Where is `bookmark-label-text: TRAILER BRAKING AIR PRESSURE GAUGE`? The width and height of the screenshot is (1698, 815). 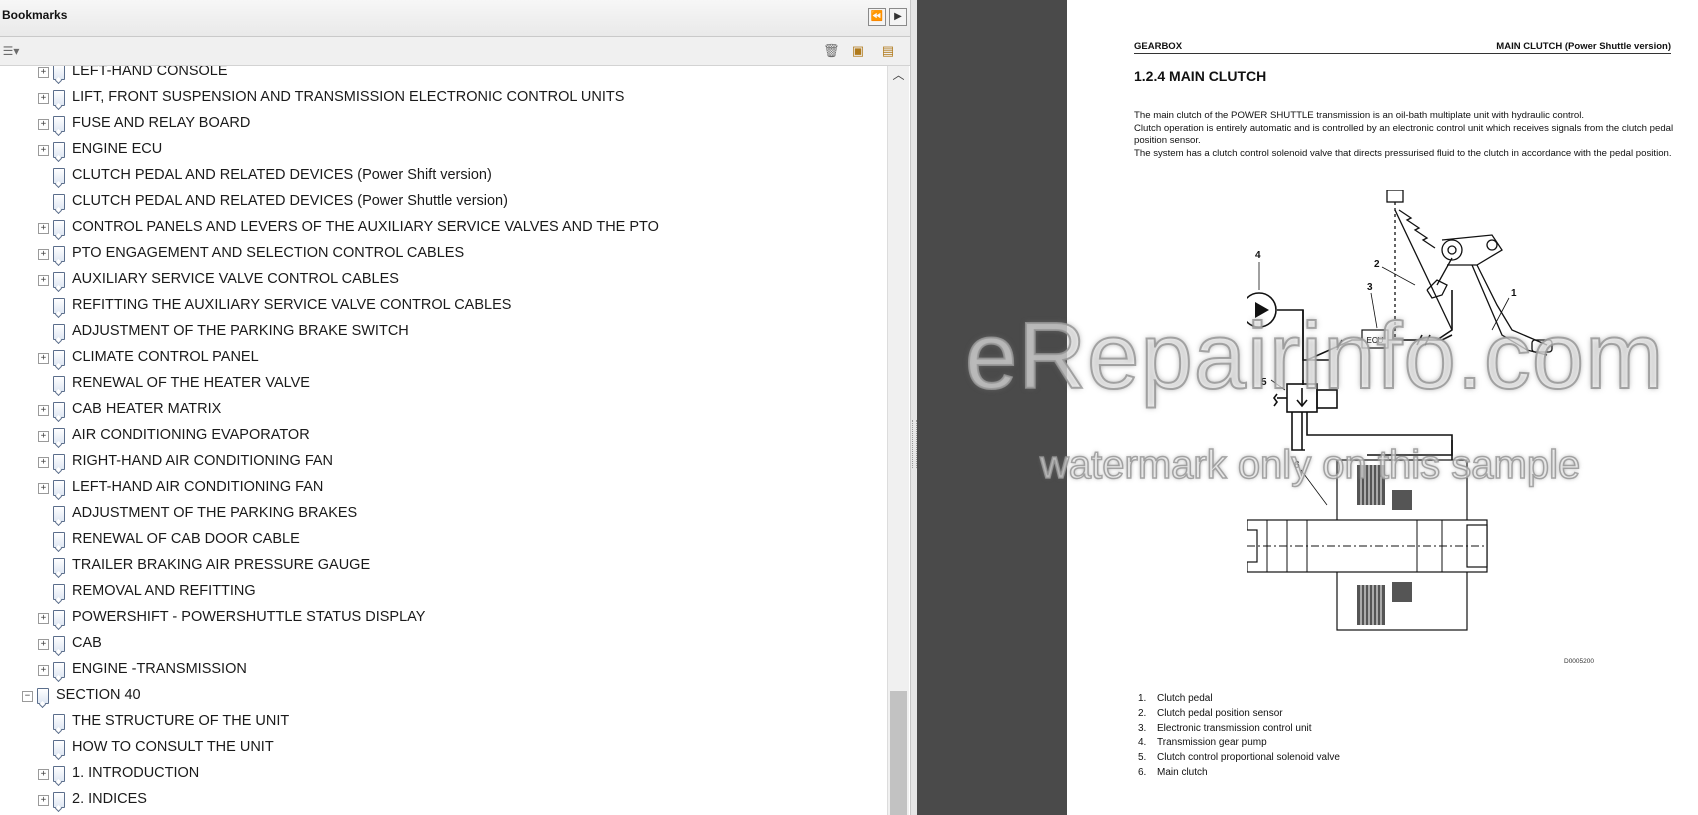
bookmark-label-text: TRAILER BRAKING AIR PRESSURE GAUGE is located at coordinates (221, 565).